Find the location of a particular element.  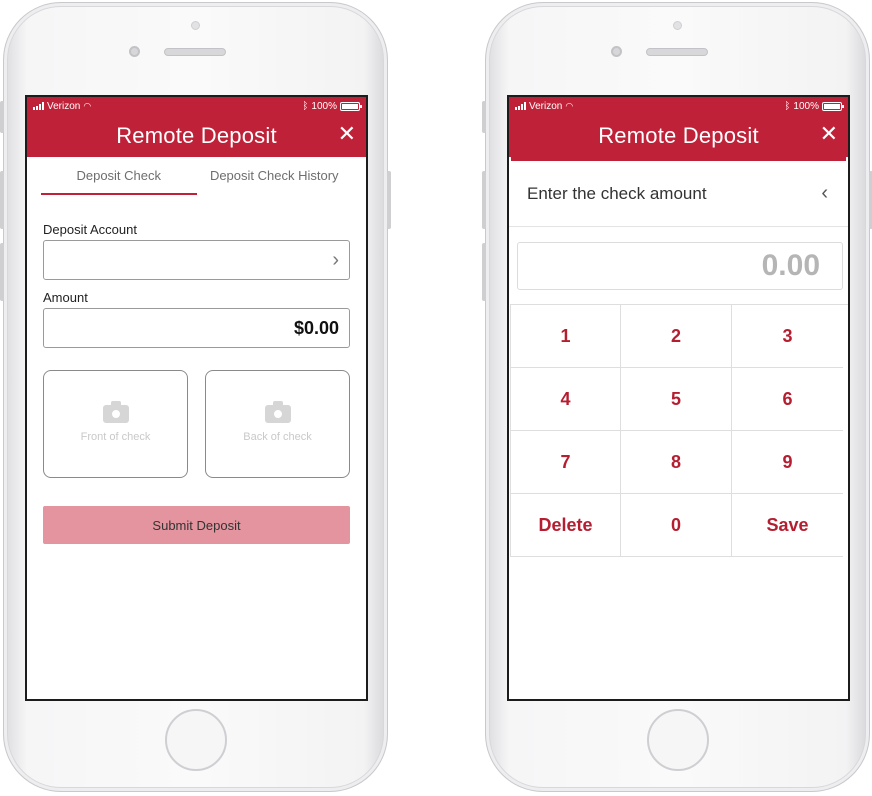

front-of-check-label: Front of check is located at coordinates (115, 437).